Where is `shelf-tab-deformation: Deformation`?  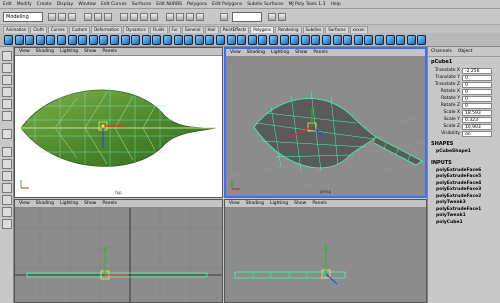 shelf-tab-deformation: Deformation is located at coordinates (107, 29).